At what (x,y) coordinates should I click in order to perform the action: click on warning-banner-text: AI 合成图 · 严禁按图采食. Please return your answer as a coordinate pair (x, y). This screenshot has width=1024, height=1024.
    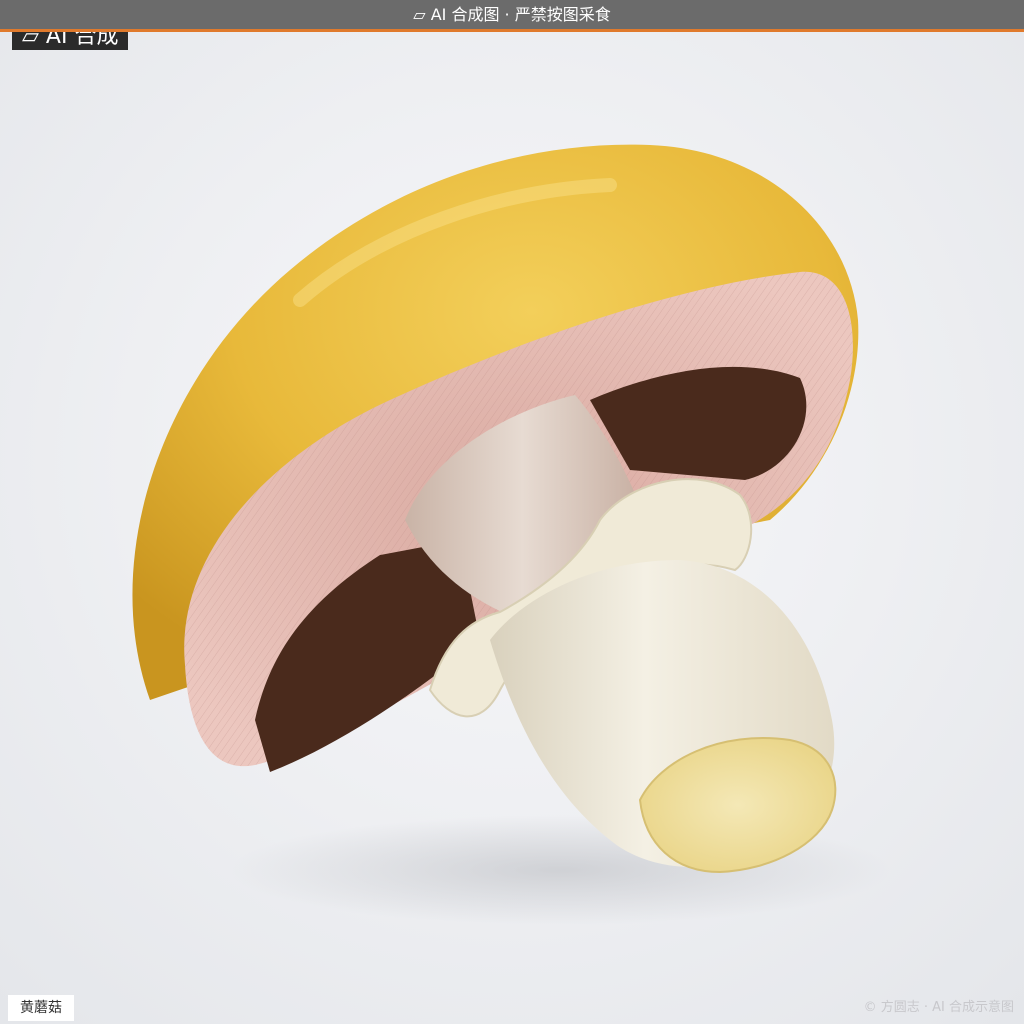
    Looking at the image, I should click on (520, 14).